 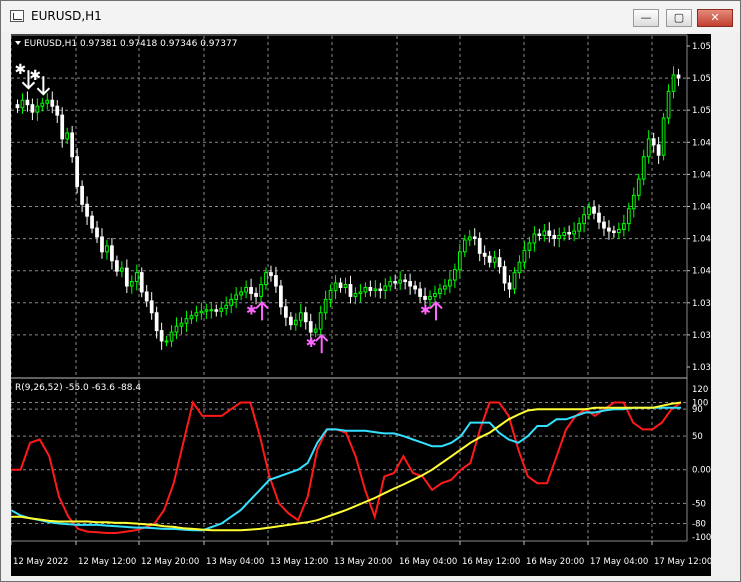 What do you see at coordinates (370, 16) in the screenshot?
I see `title-bar: EURUSD,H1 — ▢ ✕` at bounding box center [370, 16].